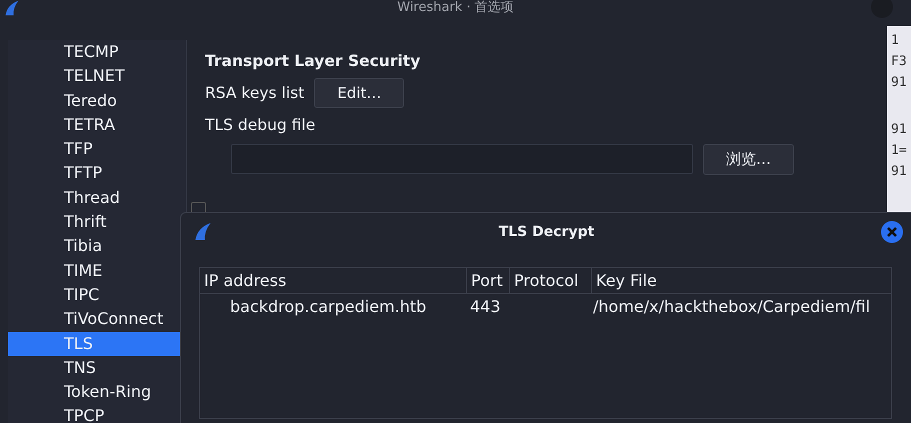 The image size is (911, 423). What do you see at coordinates (260, 125) in the screenshot?
I see `debug-file-label: TLS debug file` at bounding box center [260, 125].